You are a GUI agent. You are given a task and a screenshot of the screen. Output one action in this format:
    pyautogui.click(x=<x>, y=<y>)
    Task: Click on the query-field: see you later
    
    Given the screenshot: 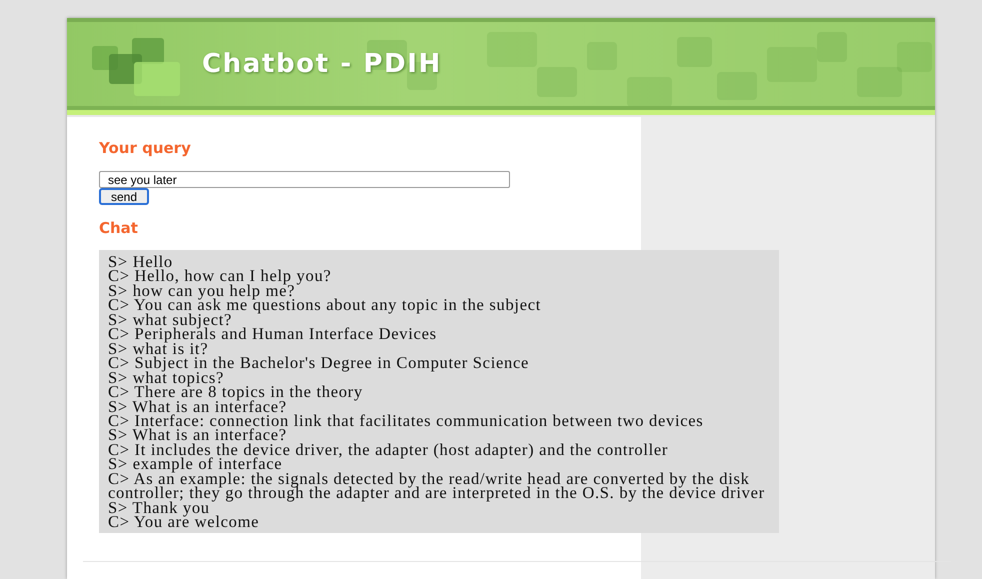 What is the action you would take?
    pyautogui.click(x=304, y=179)
    